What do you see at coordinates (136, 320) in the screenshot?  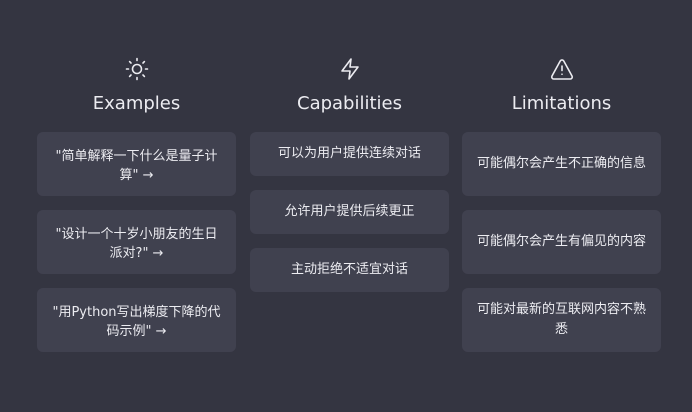 I see `example-prompt-button: "用Python写出梯度下降的代码示例" →` at bounding box center [136, 320].